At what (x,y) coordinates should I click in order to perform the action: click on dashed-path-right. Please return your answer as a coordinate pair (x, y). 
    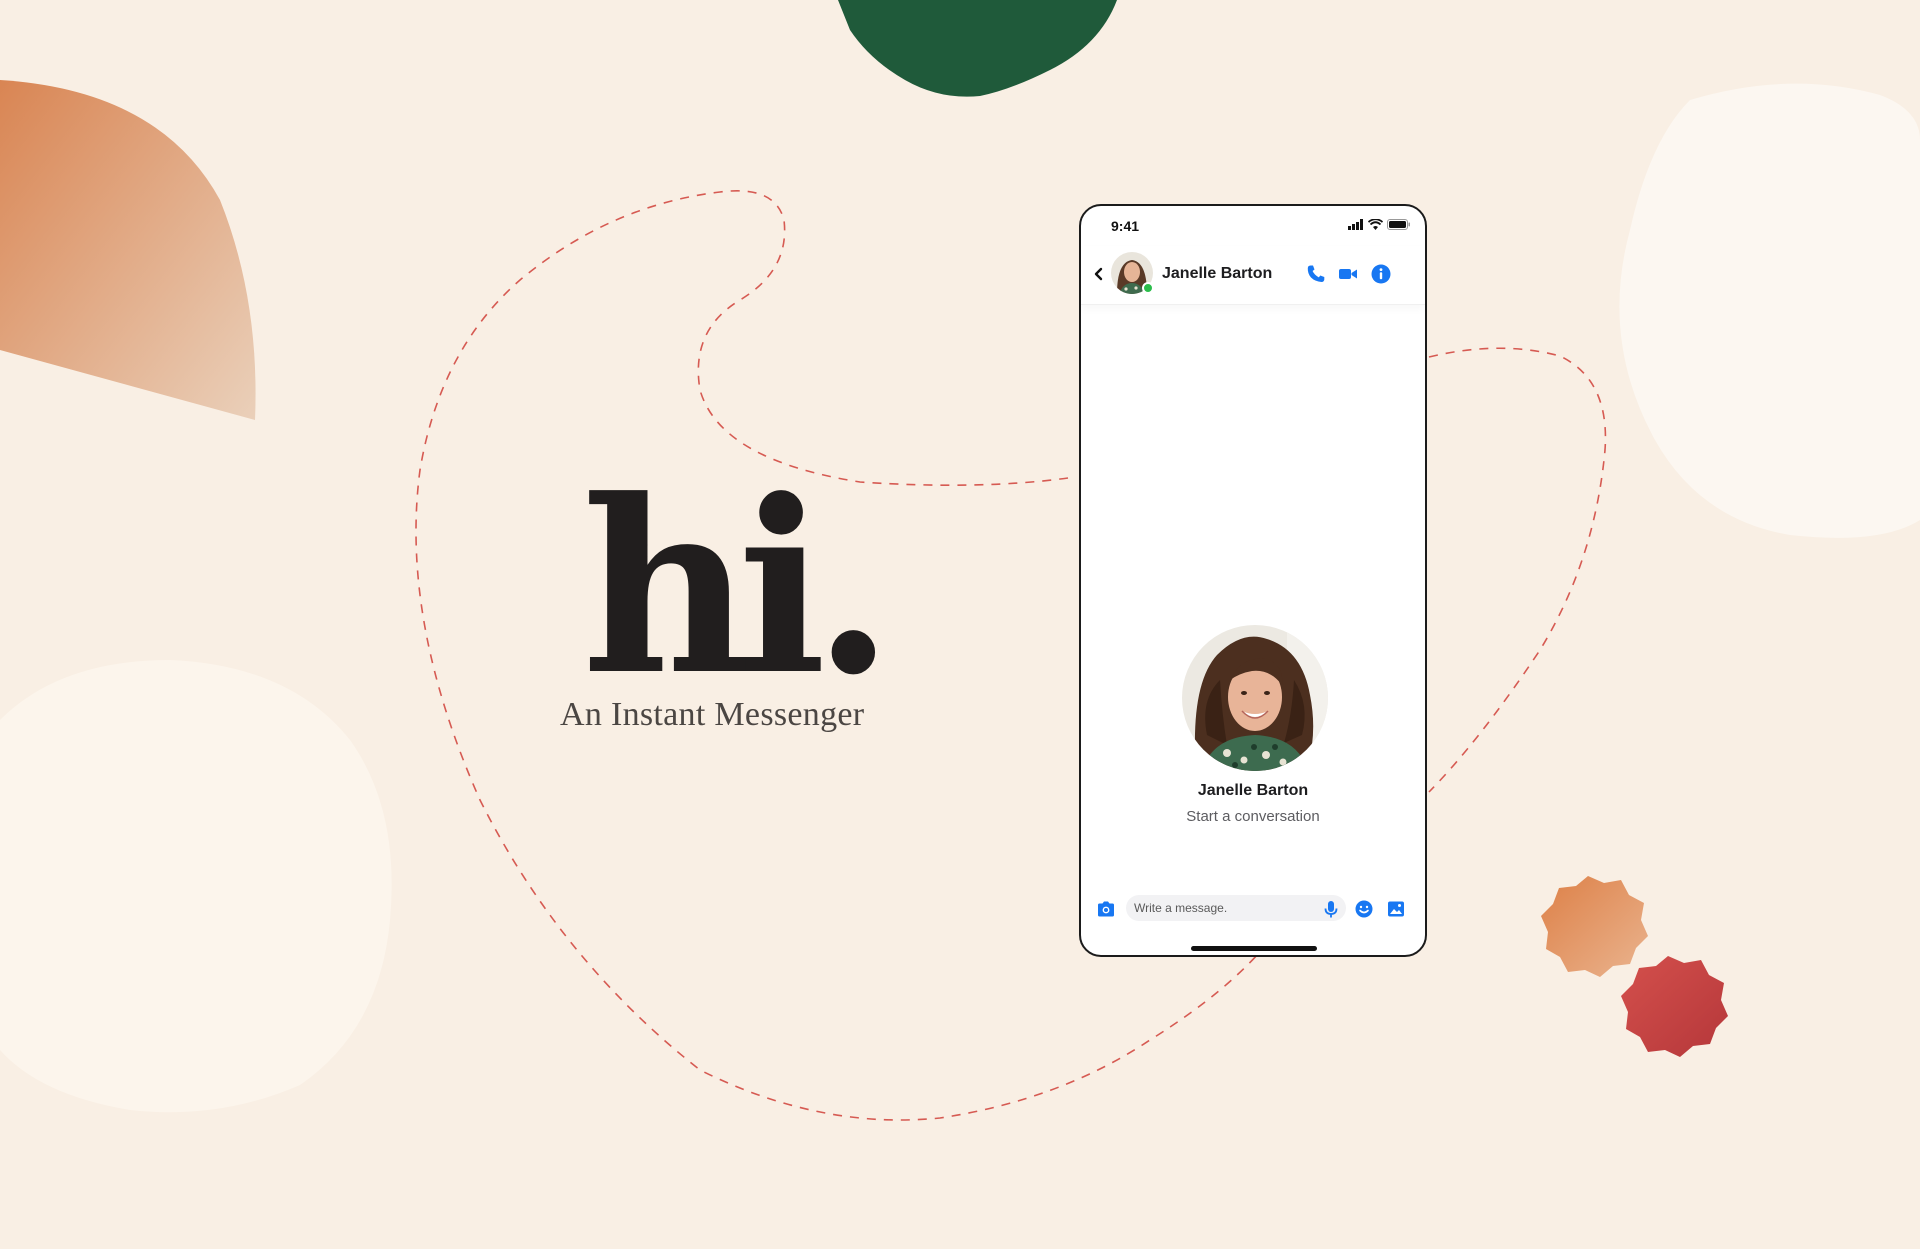
    Looking at the image, I should click on (1517, 570).